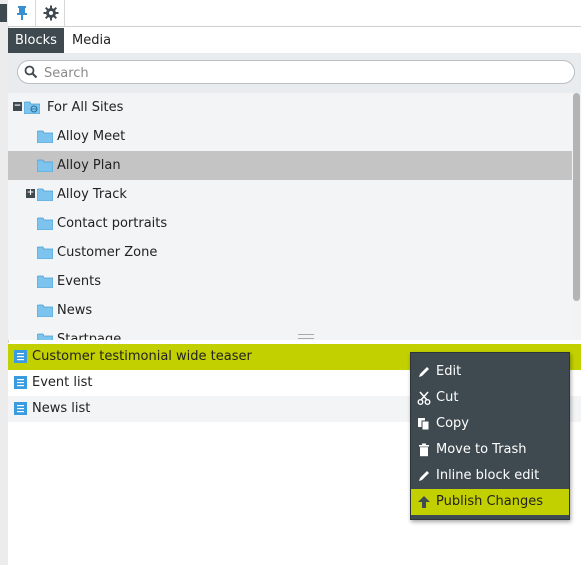 The width and height of the screenshot is (581, 565). Describe the element at coordinates (424, 398) in the screenshot. I see `scissors-icon` at that location.